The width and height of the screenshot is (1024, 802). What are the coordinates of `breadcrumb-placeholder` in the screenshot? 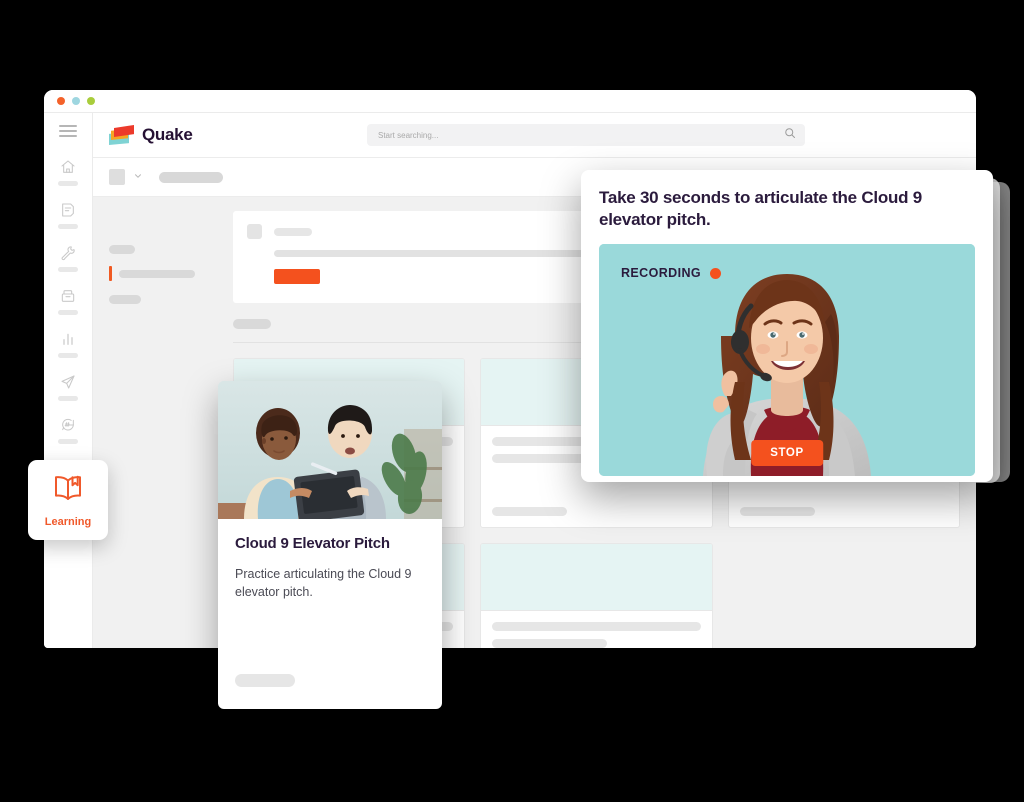 It's located at (191, 177).